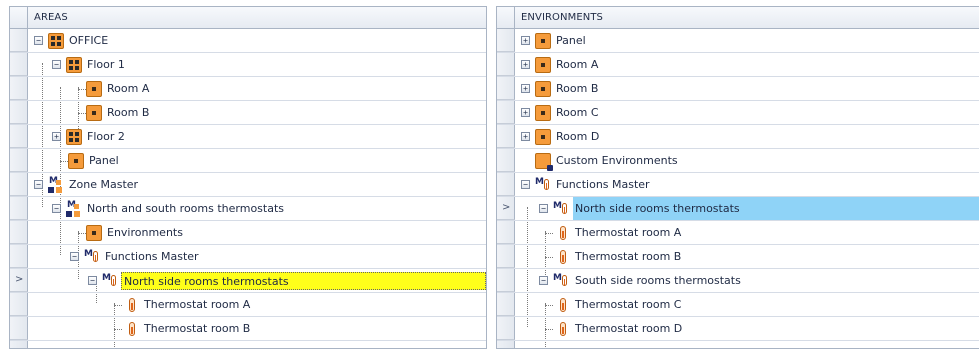  What do you see at coordinates (543, 137) in the screenshot?
I see `room-icon` at bounding box center [543, 137].